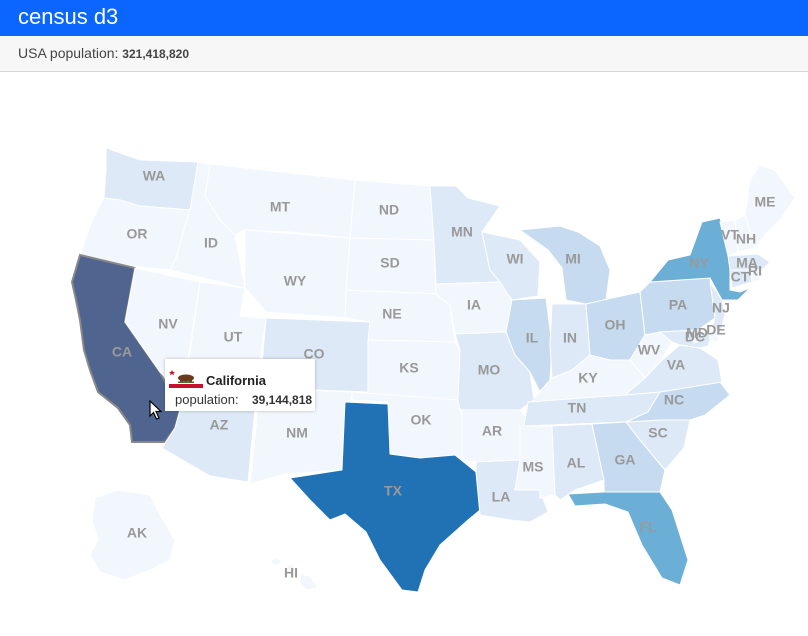 The width and height of the screenshot is (808, 636). What do you see at coordinates (492, 431) in the screenshot?
I see `label-AR: AR` at bounding box center [492, 431].